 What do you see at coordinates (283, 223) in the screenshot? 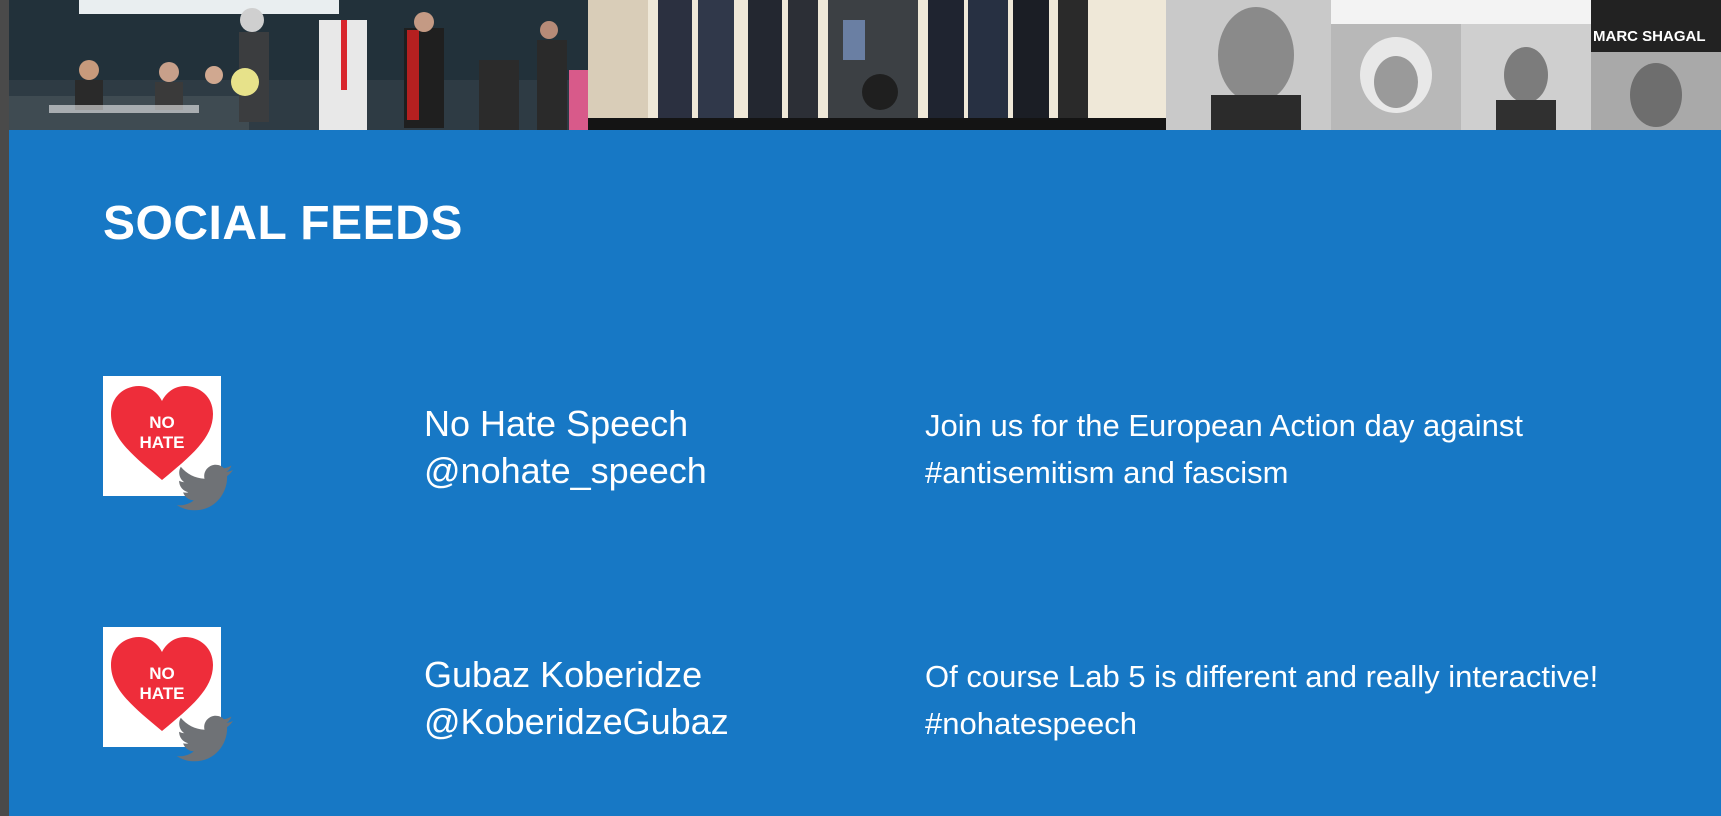
I see `page-title: SOCIAL FEEDS` at bounding box center [283, 223].